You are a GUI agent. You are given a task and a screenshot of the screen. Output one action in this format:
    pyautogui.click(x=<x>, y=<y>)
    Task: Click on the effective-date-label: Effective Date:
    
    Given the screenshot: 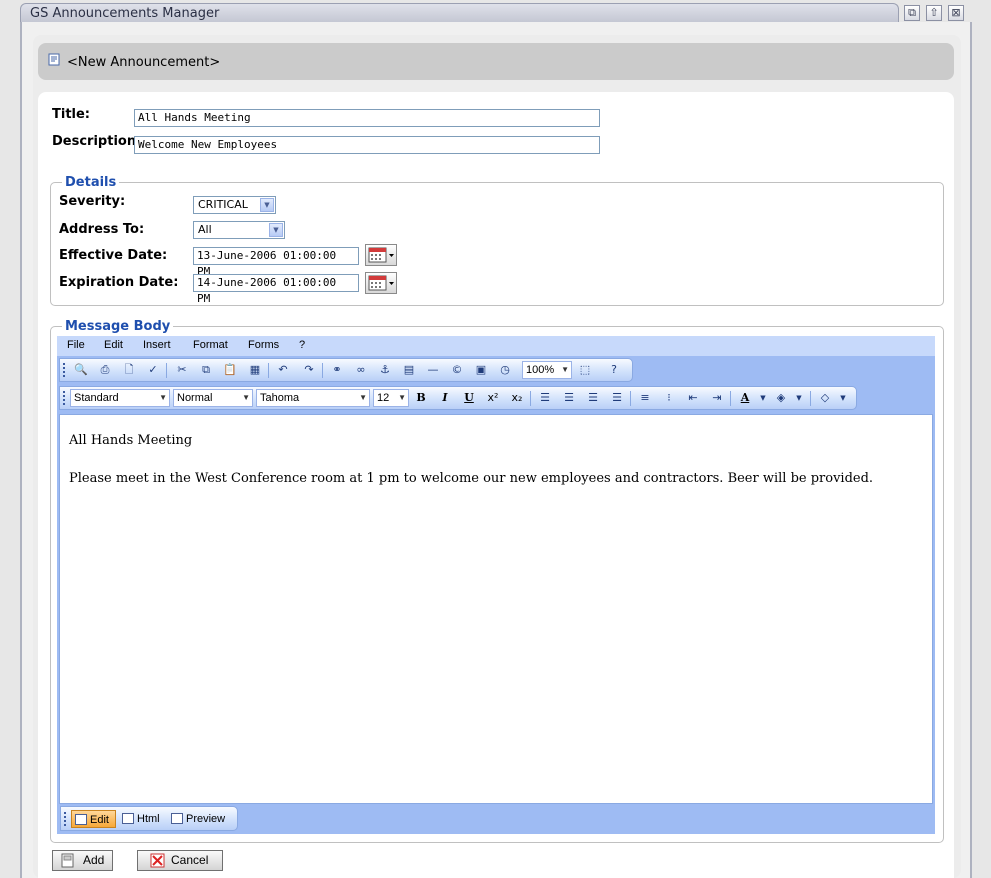 What is the action you would take?
    pyautogui.click(x=113, y=255)
    